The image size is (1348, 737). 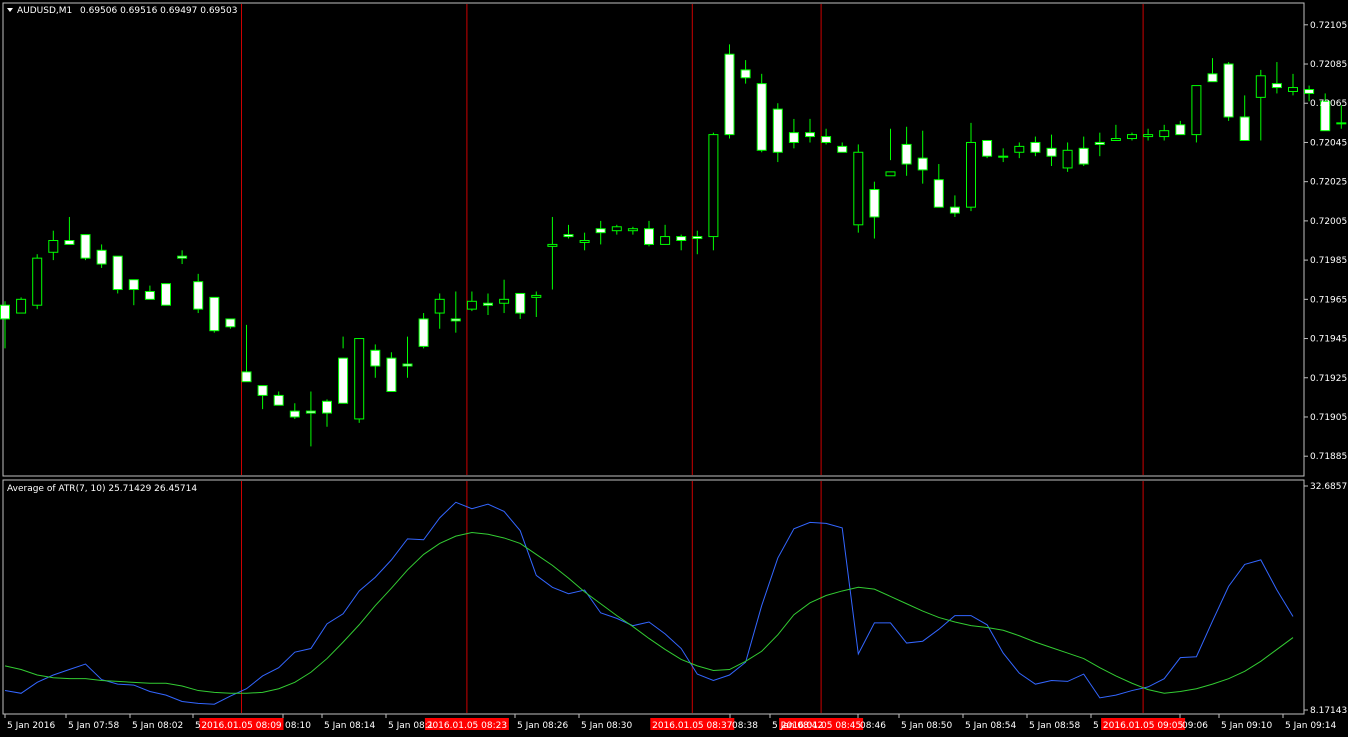 What do you see at coordinates (797, 726) in the screenshot?
I see `time-tick-label: 5 Jan 08:42` at bounding box center [797, 726].